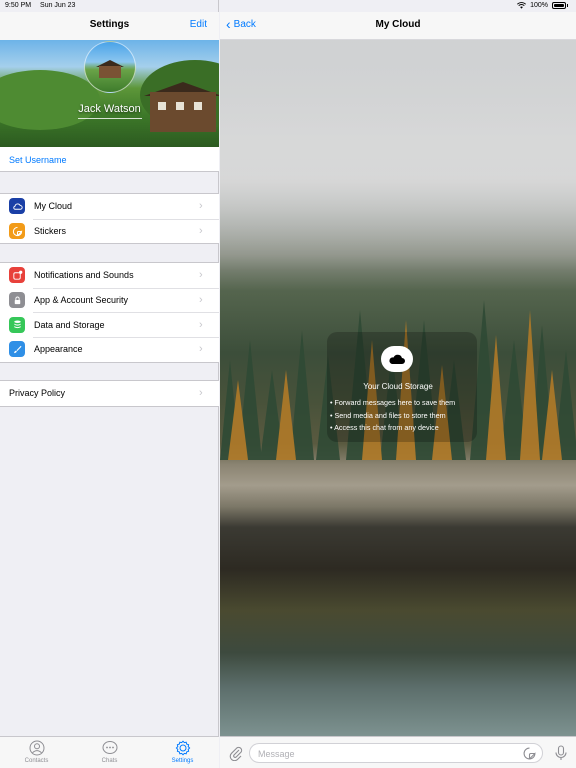 This screenshot has height=768, width=576. I want to click on contacts-icon, so click(36, 748).